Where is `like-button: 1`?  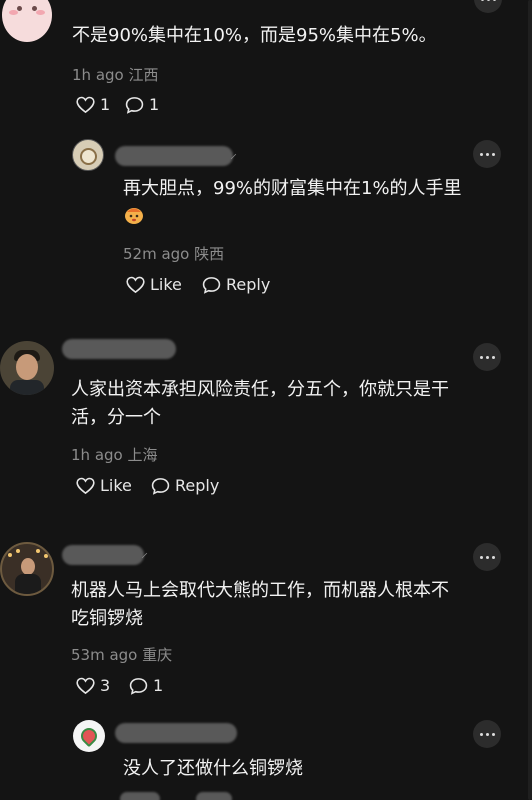
like-button: 1 is located at coordinates (93, 104).